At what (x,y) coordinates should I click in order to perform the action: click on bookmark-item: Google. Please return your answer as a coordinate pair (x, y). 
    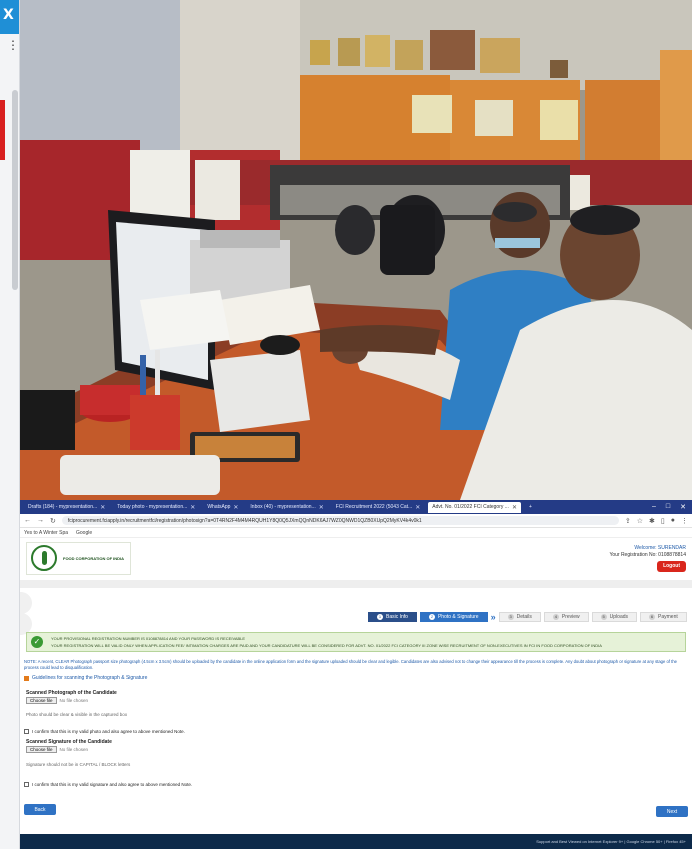
    Looking at the image, I should click on (84, 533).